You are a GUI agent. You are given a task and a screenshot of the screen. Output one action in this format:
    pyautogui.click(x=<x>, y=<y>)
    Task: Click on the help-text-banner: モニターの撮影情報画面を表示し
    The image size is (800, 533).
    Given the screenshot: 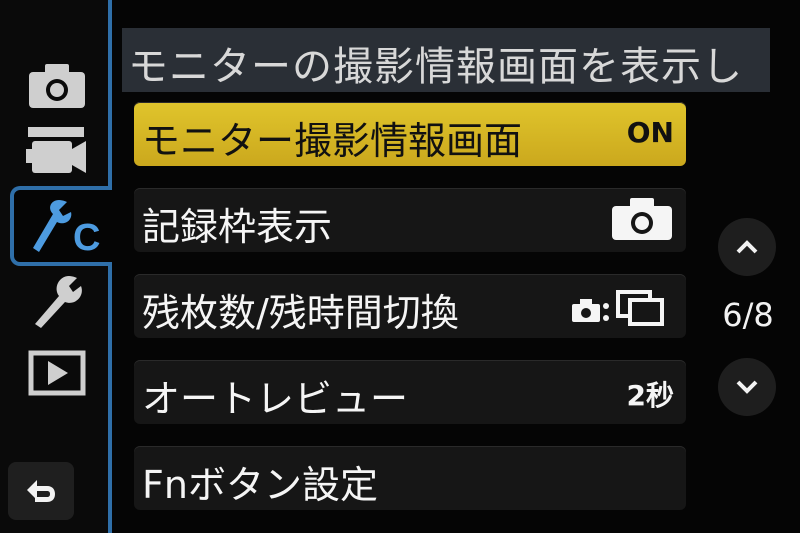 What is the action you would take?
    pyautogui.click(x=446, y=60)
    